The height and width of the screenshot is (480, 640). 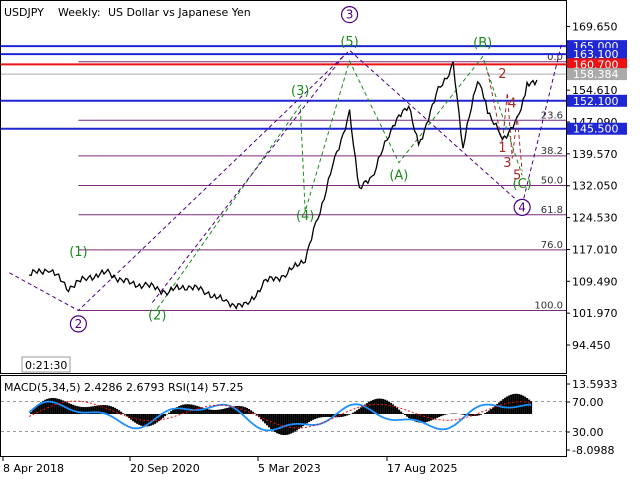 What do you see at coordinates (552, 181) in the screenshot?
I see `fib-label: 50.0` at bounding box center [552, 181].